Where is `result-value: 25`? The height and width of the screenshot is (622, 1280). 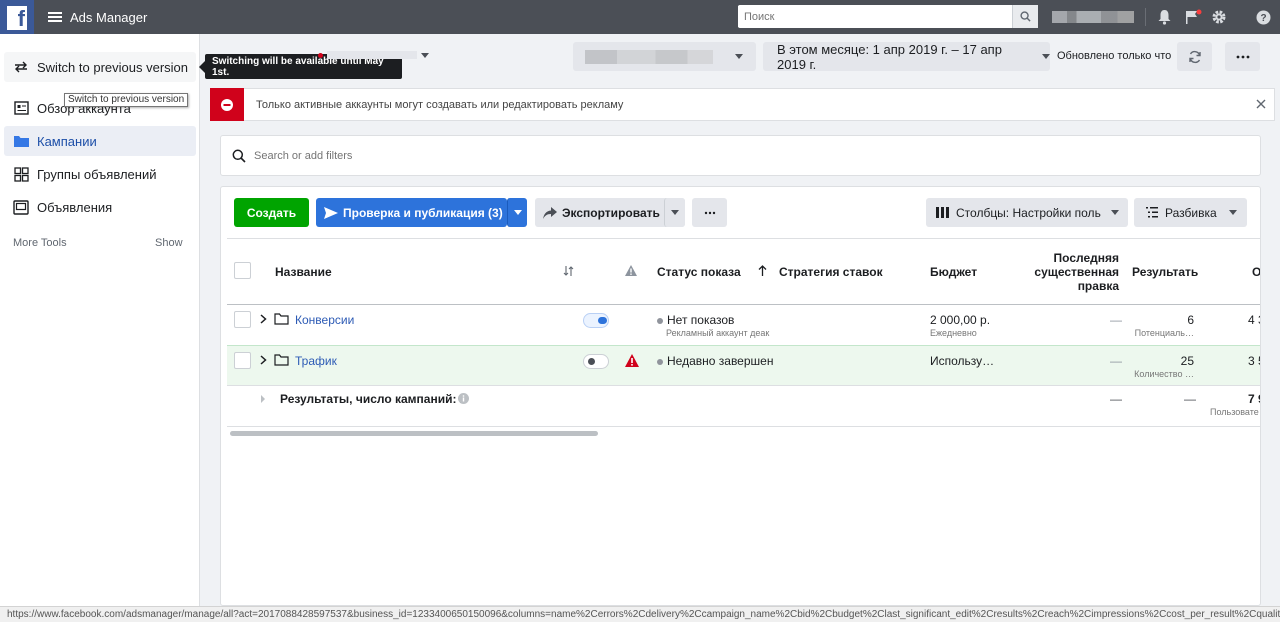 result-value: 25 is located at coordinates (1187, 361).